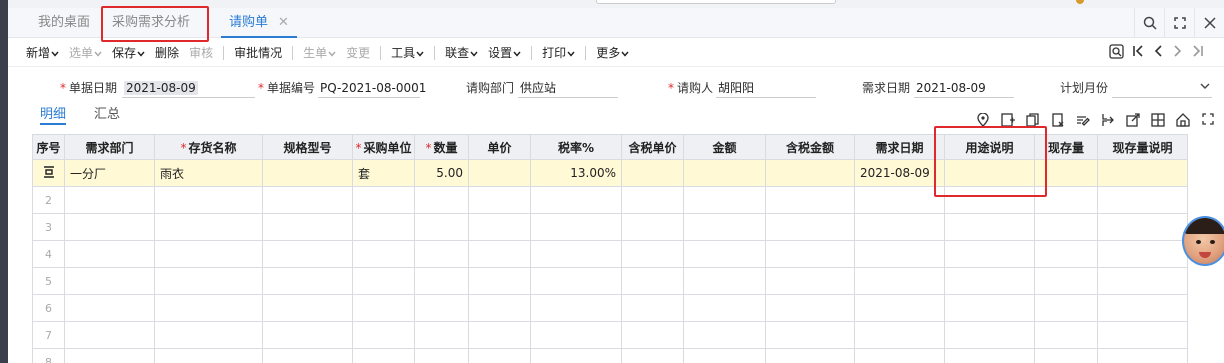 The height and width of the screenshot is (363, 1224). Describe the element at coordinates (1142, 147) in the screenshot. I see `column-header: 现存量说明` at that location.